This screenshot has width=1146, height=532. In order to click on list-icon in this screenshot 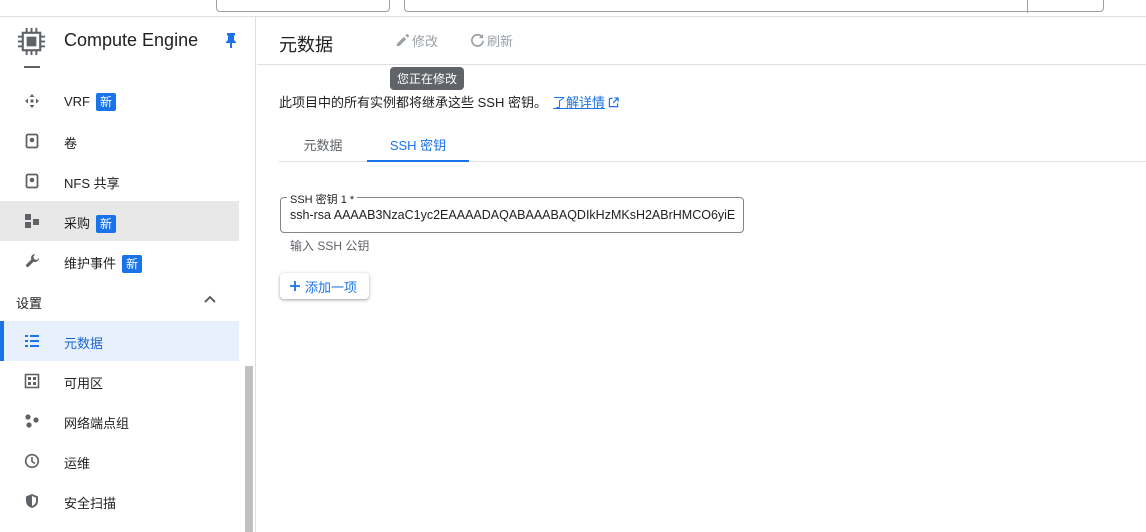, I will do `click(32, 341)`.